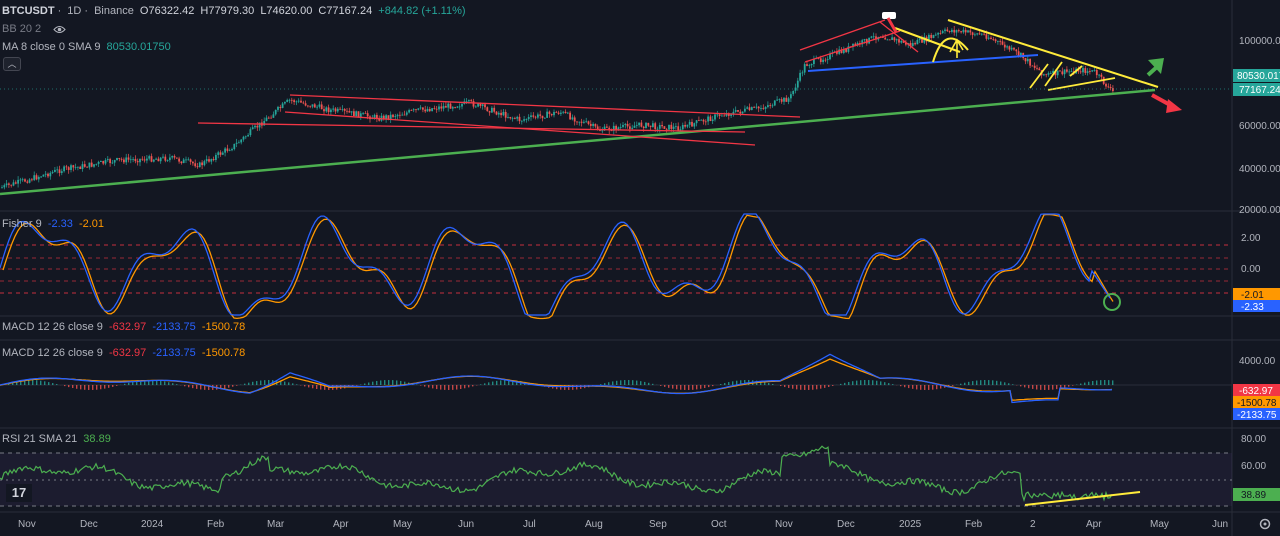  What do you see at coordinates (58, 439) in the screenshot?
I see `rsi-legend: RSI 21 SMA 21 38.89` at bounding box center [58, 439].